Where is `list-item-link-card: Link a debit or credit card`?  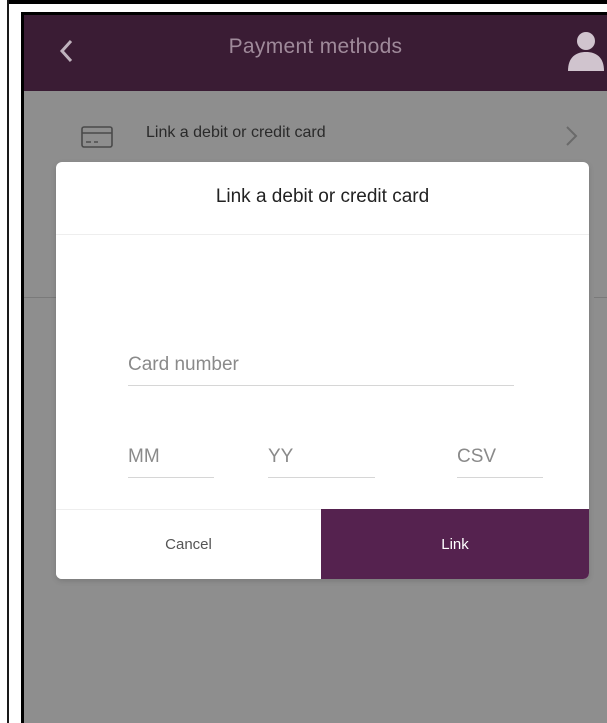
list-item-link-card: Link a debit or credit card is located at coordinates (315, 132).